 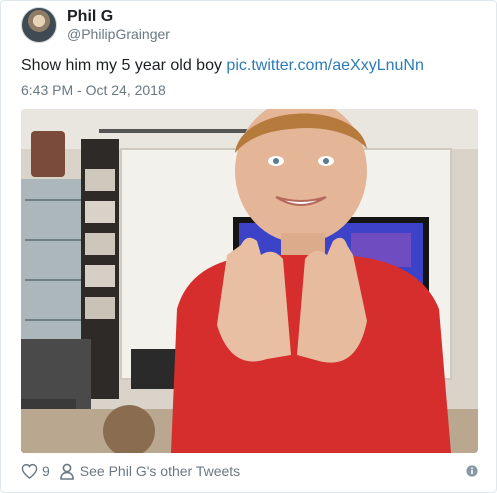 What do you see at coordinates (118, 34) in the screenshot?
I see `author-handle: @PhilipGrainger` at bounding box center [118, 34].